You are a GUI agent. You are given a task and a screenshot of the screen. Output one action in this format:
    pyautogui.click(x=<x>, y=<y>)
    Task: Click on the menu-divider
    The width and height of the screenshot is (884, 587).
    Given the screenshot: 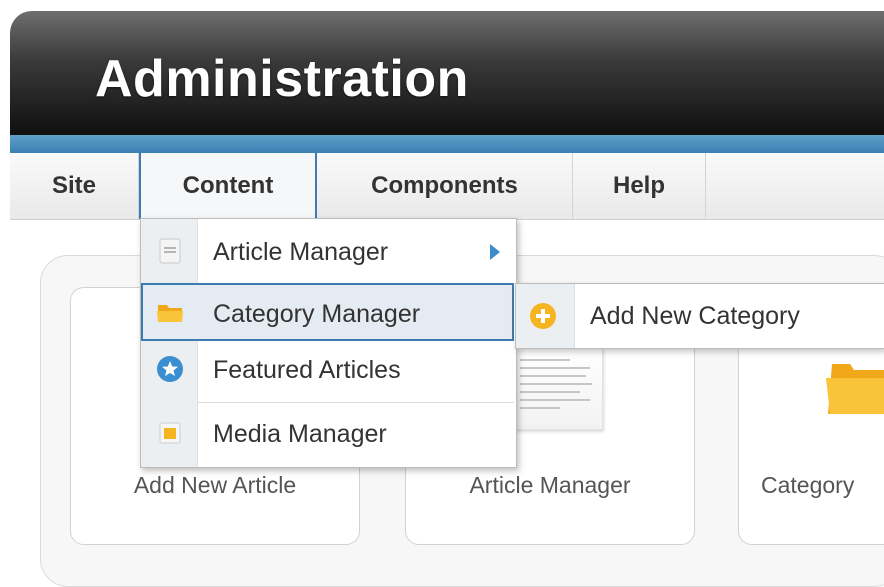 What is the action you would take?
    pyautogui.click(x=355, y=402)
    